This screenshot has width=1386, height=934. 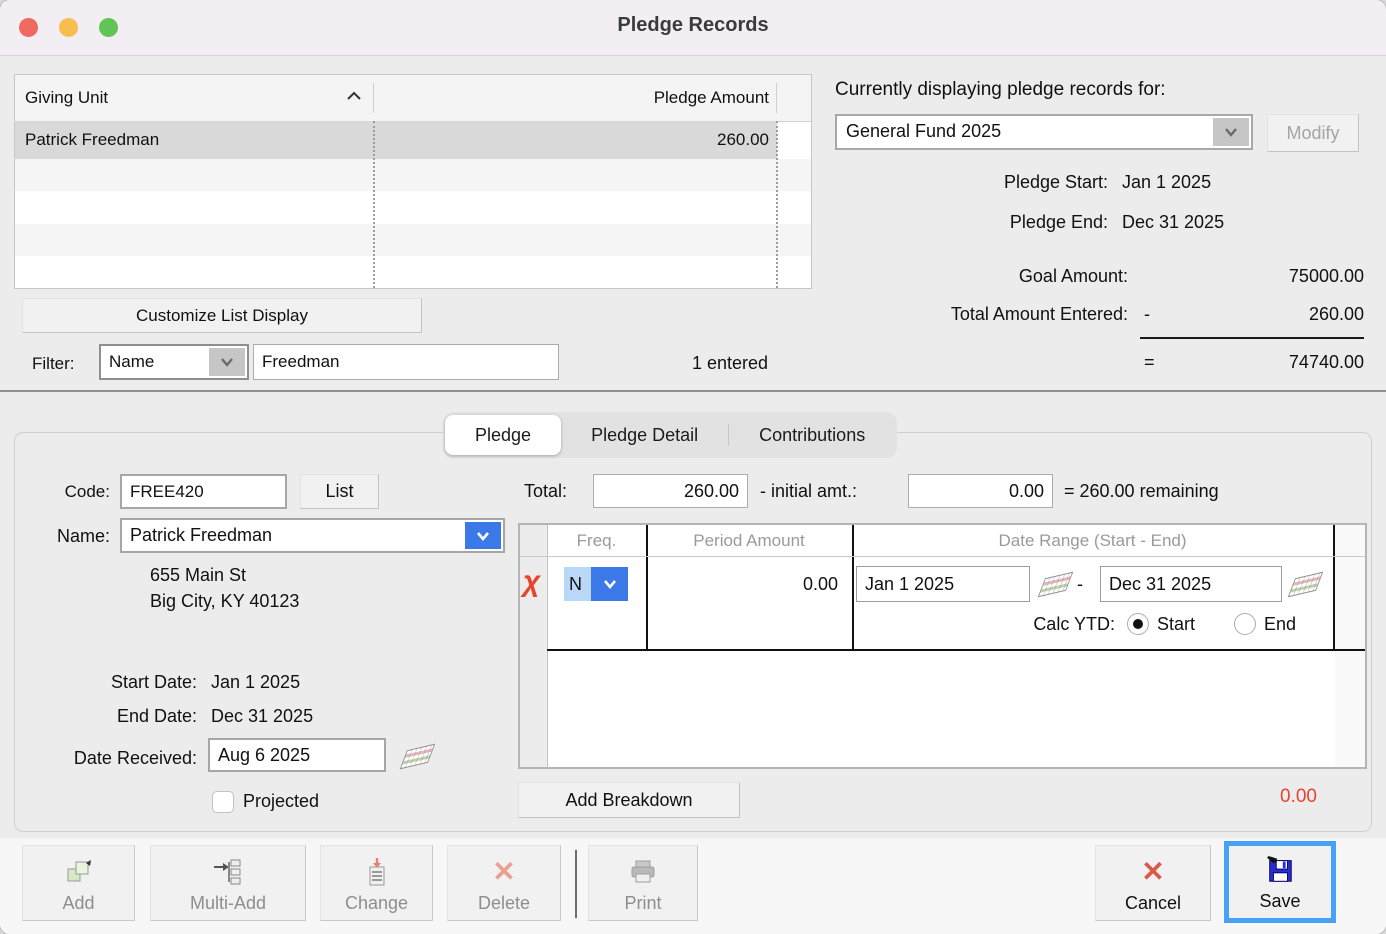 I want to click on giving-unit-column-header: Giving Unit, so click(x=66, y=98).